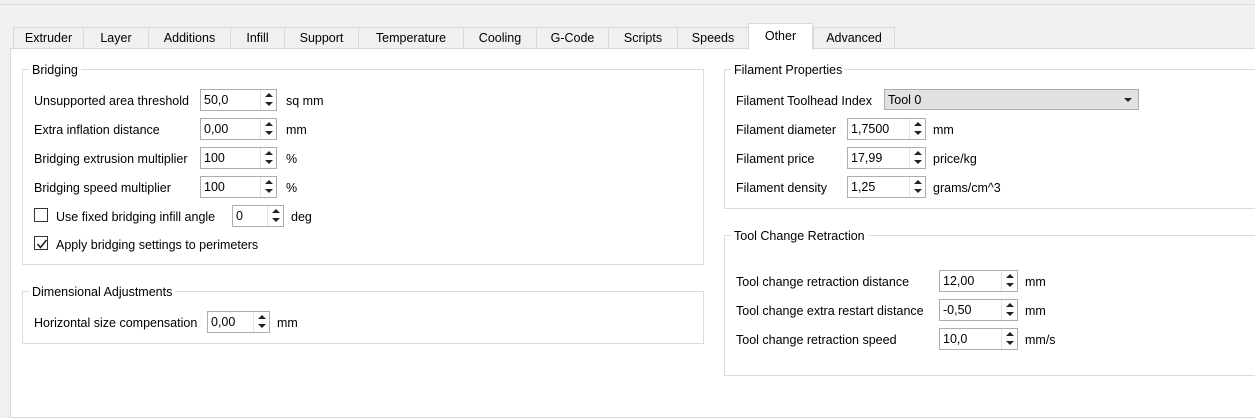  What do you see at coordinates (500, 38) in the screenshot?
I see `tab-cooling: Cooling` at bounding box center [500, 38].